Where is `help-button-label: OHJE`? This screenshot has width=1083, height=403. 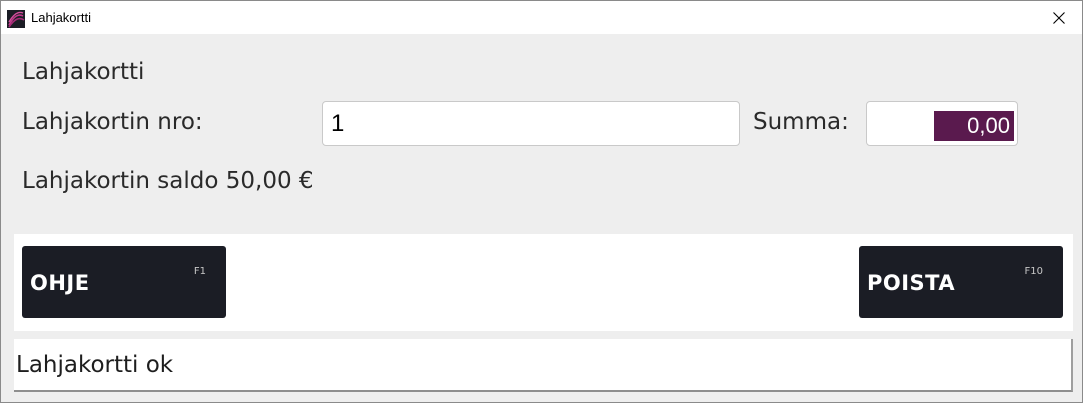 help-button-label: OHJE is located at coordinates (60, 283).